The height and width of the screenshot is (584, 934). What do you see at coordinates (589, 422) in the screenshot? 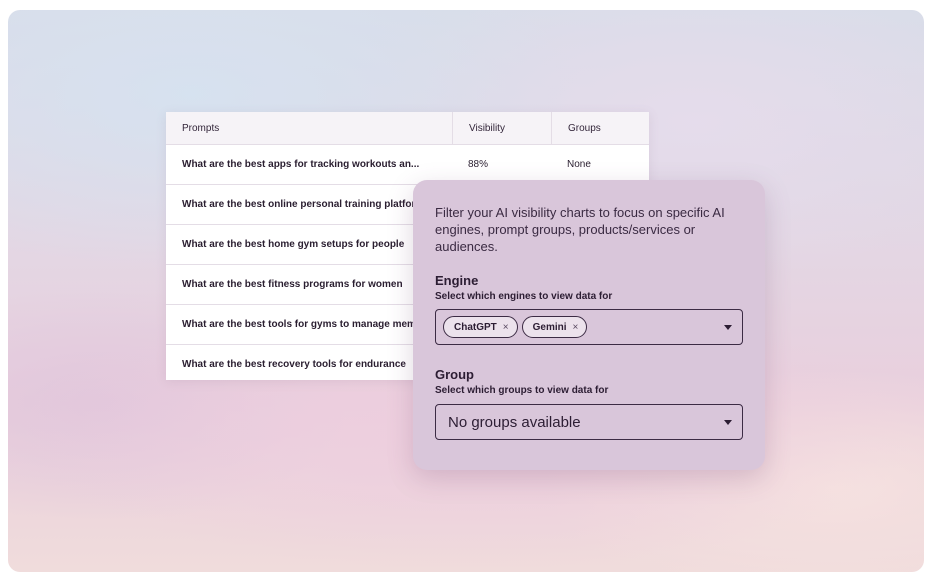
I see `group-select: No groups available` at bounding box center [589, 422].